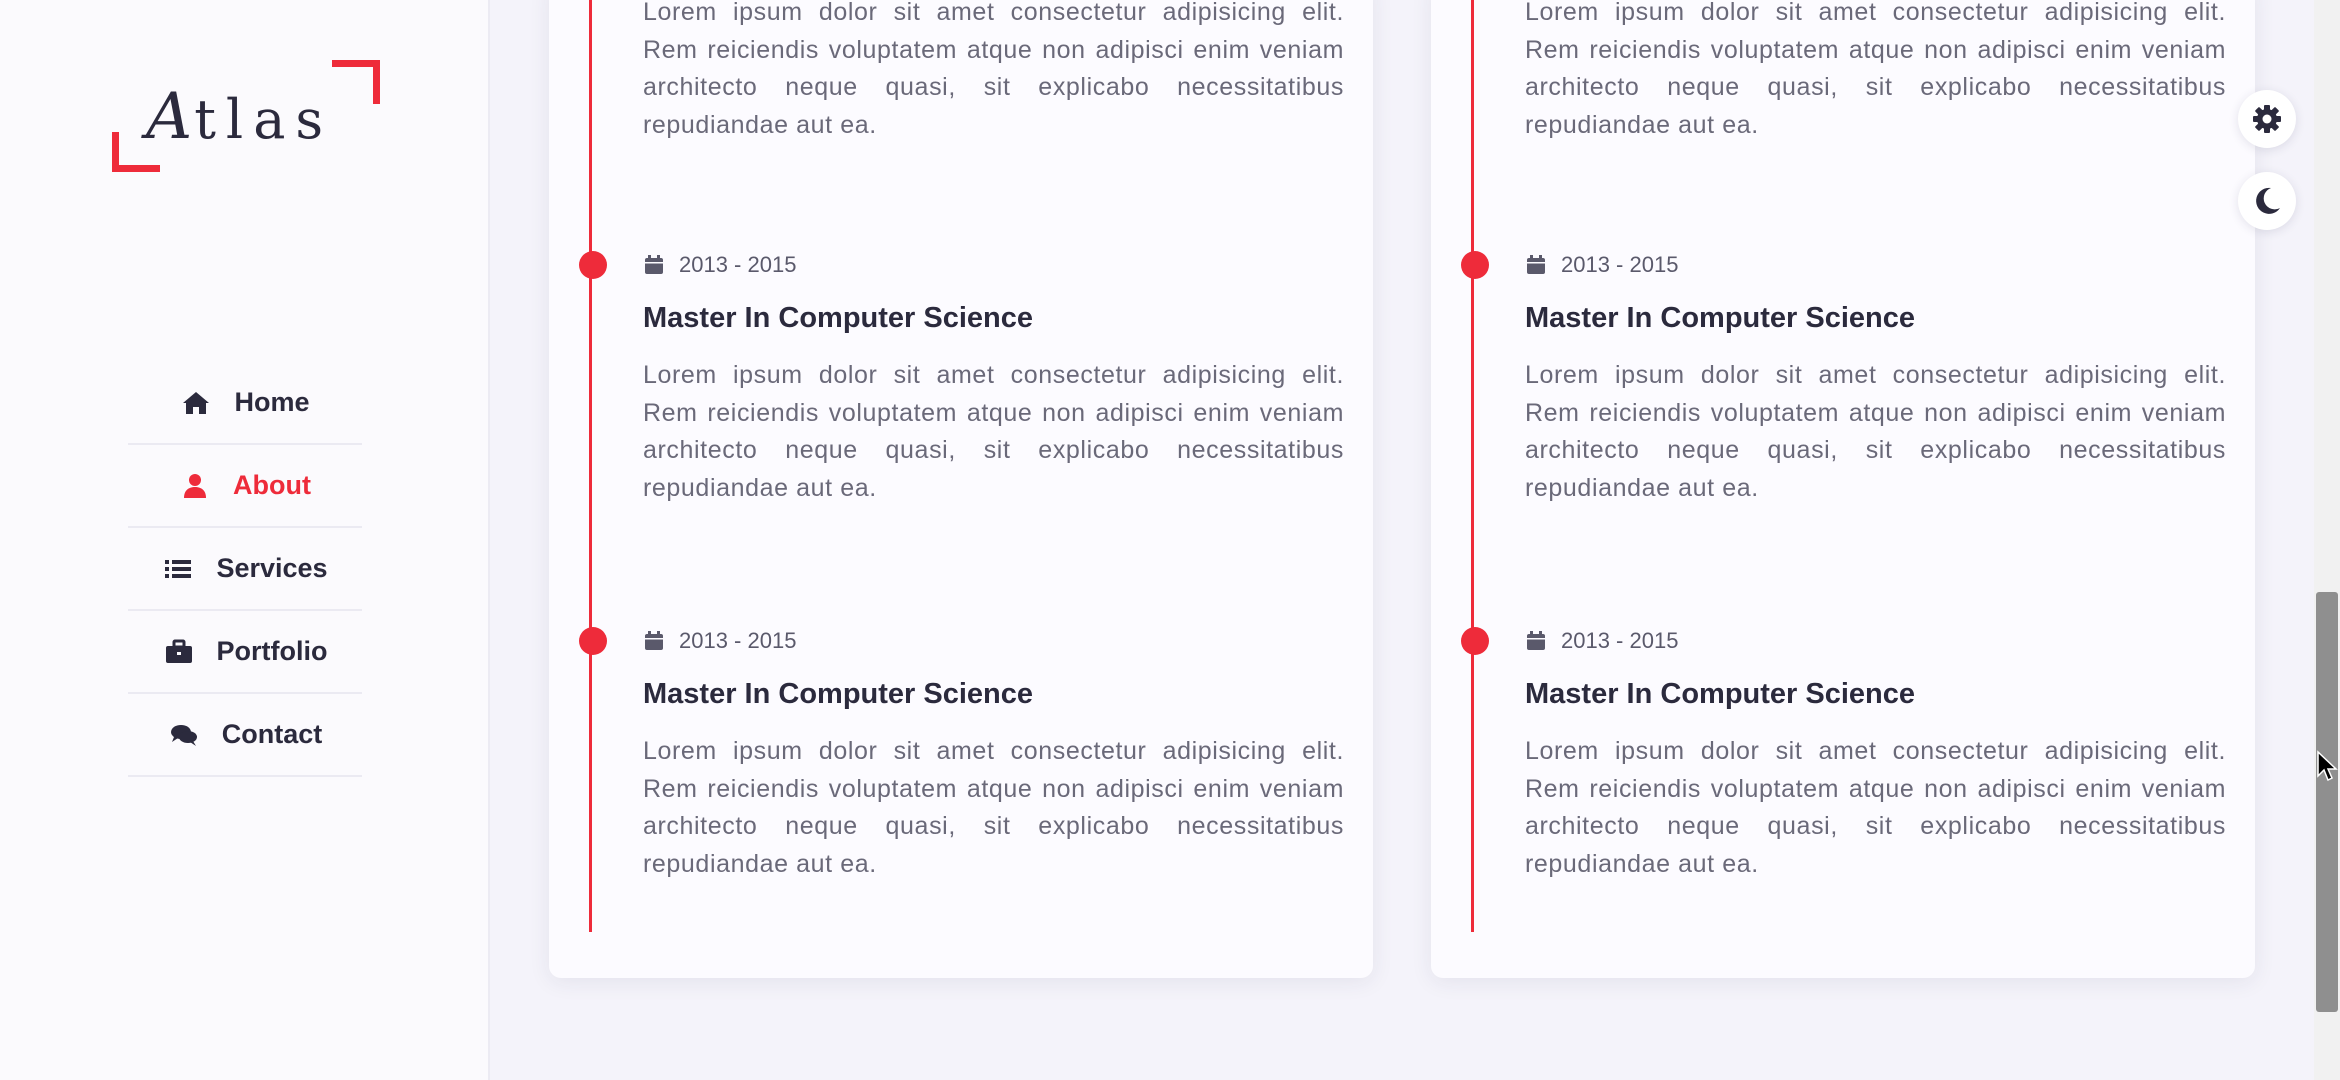  Describe the element at coordinates (2327, 802) in the screenshot. I see `scrollbar-thumb` at that location.